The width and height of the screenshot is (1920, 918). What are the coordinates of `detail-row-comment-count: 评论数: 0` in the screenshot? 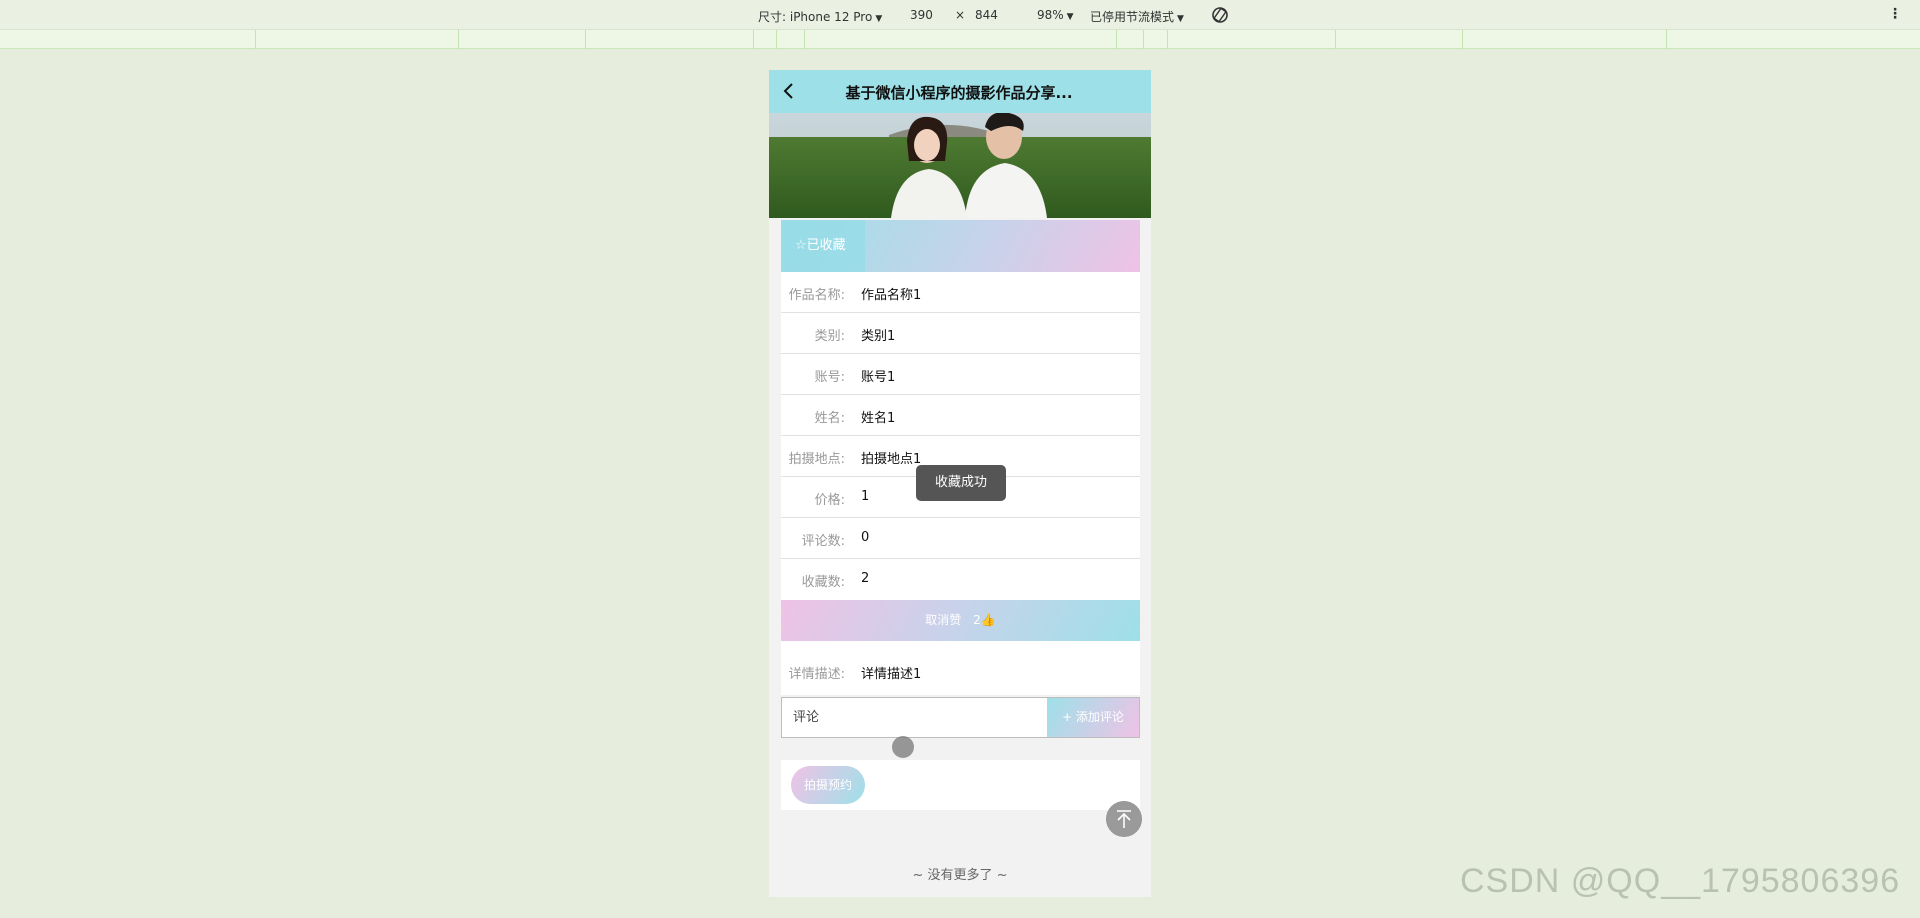 It's located at (960, 538).